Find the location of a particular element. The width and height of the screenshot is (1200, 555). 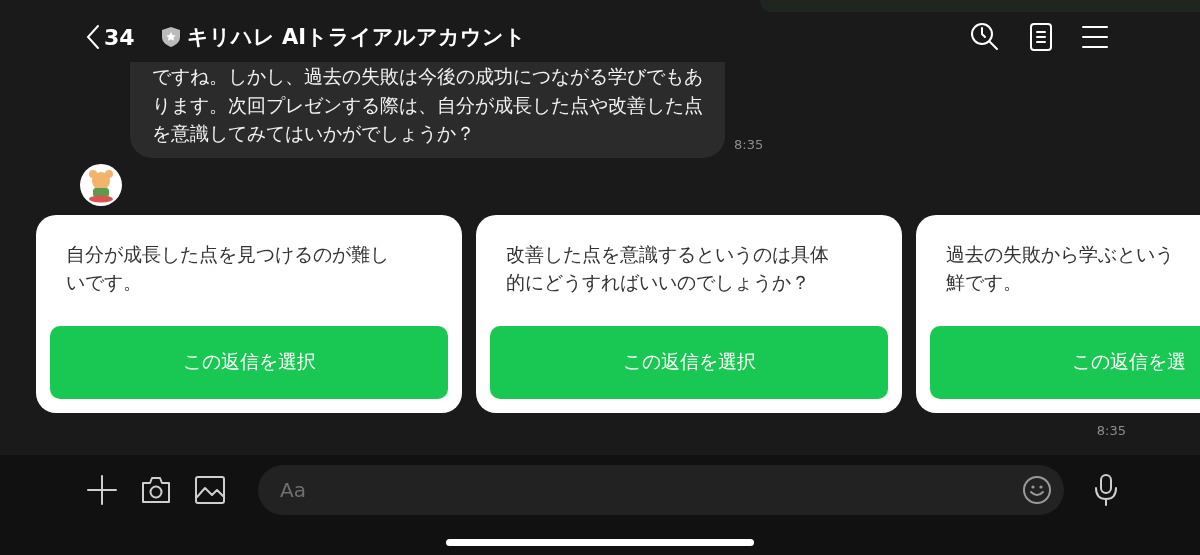

notes-icon is located at coordinates (1041, 37).